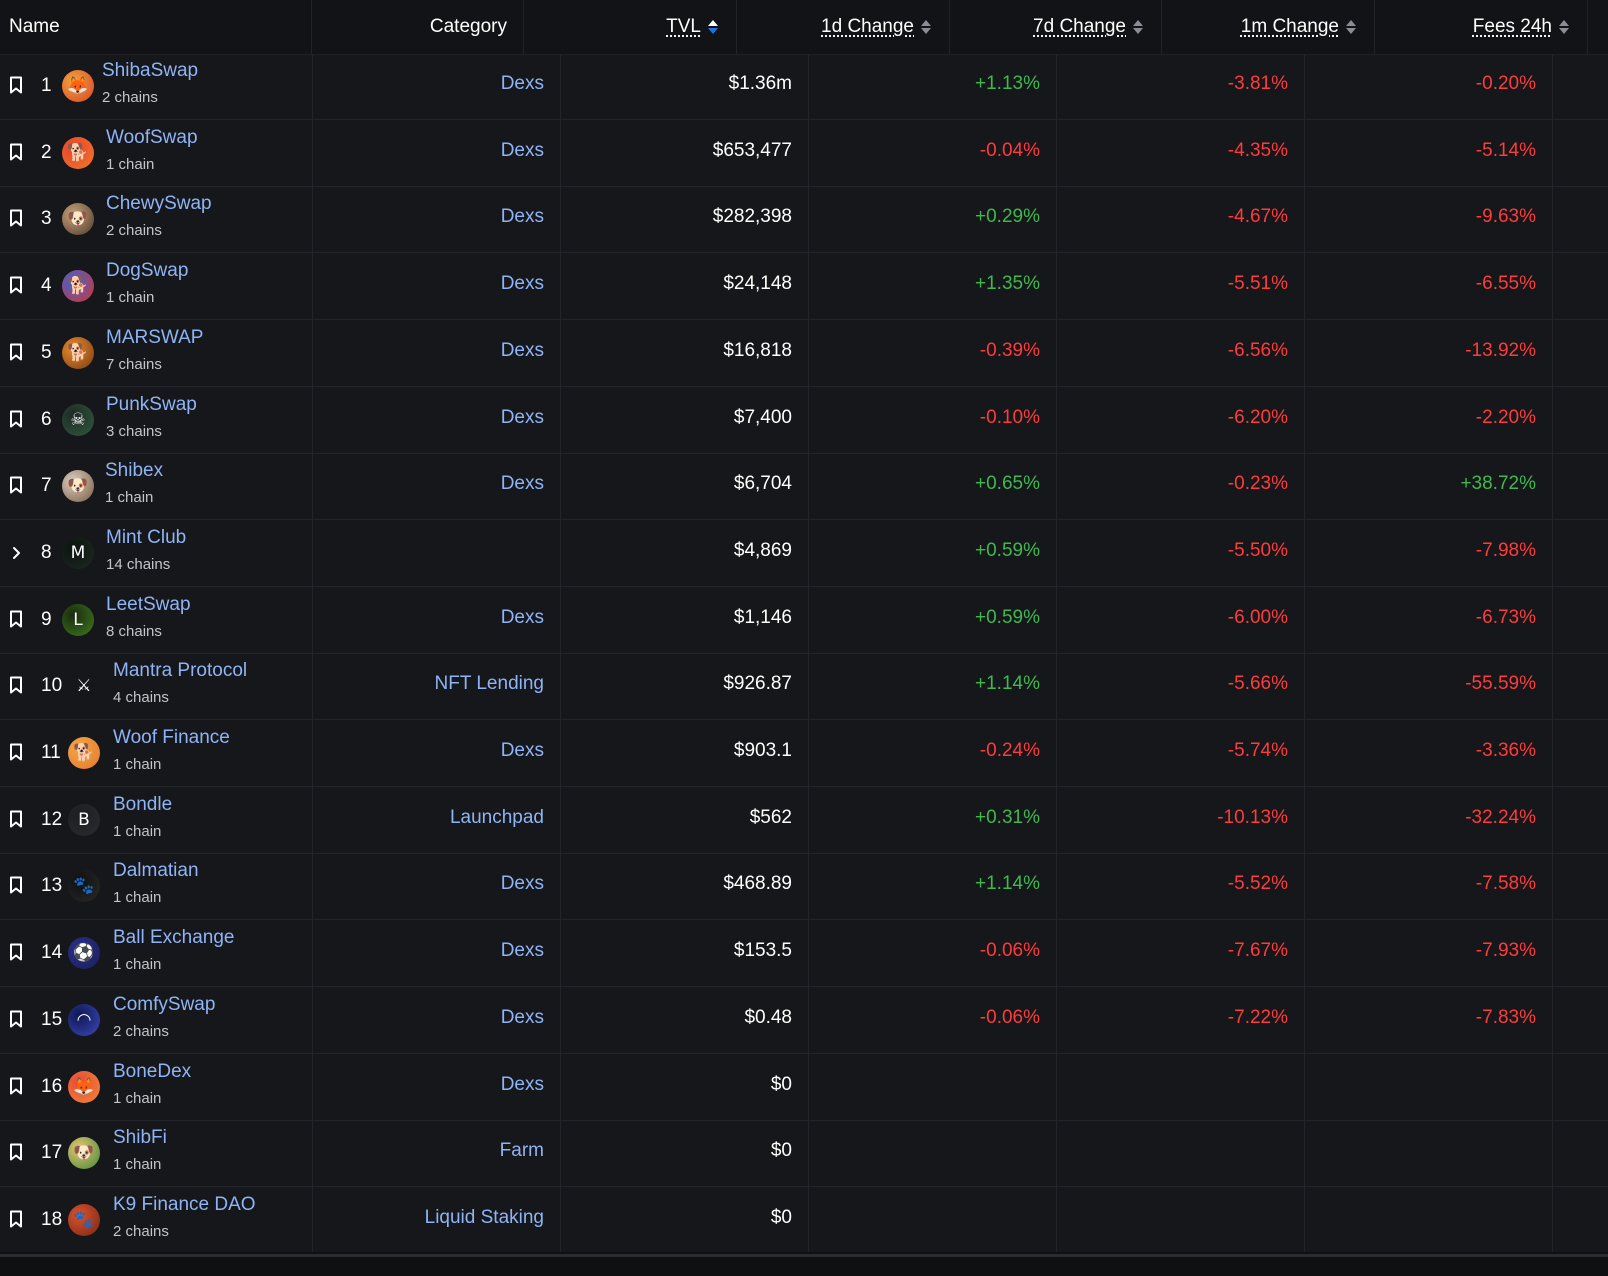 This screenshot has width=1608, height=1276. Describe the element at coordinates (134, 431) in the screenshot. I see `chains-count: 3 chains` at that location.